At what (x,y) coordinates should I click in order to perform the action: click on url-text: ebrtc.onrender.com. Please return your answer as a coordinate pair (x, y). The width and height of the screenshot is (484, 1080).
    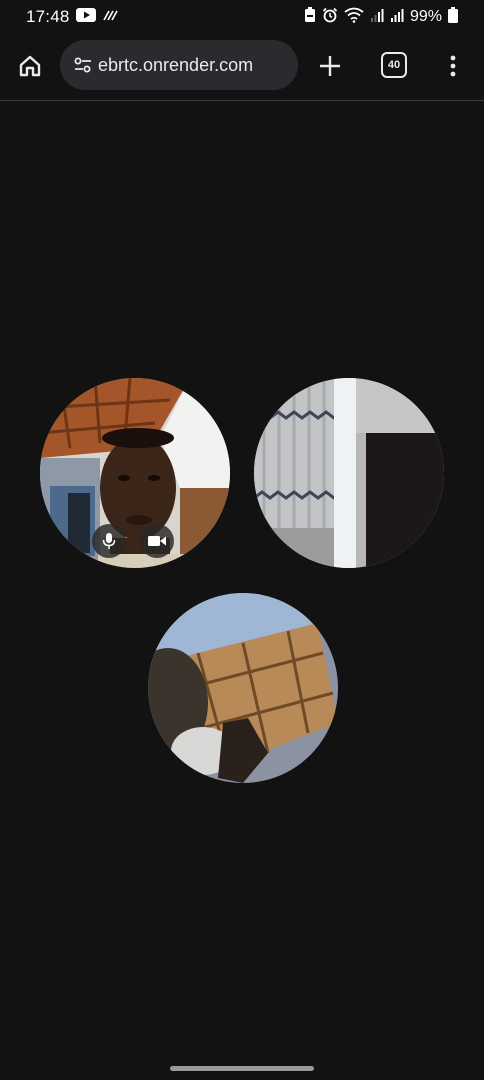
    Looking at the image, I should click on (175, 65).